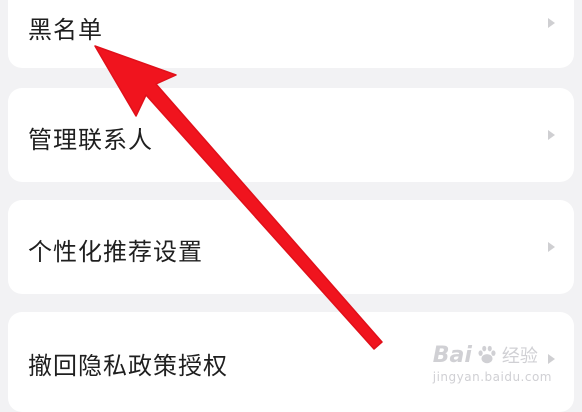 The height and width of the screenshot is (412, 582). I want to click on settings-item-label: 个性化推荐设置, so click(115, 252).